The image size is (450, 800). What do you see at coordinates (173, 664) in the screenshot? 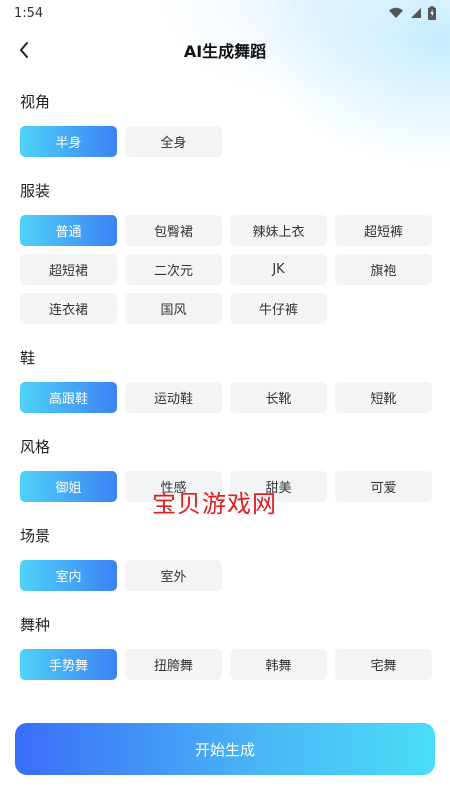
I see `option-chip: 扭胯舞` at bounding box center [173, 664].